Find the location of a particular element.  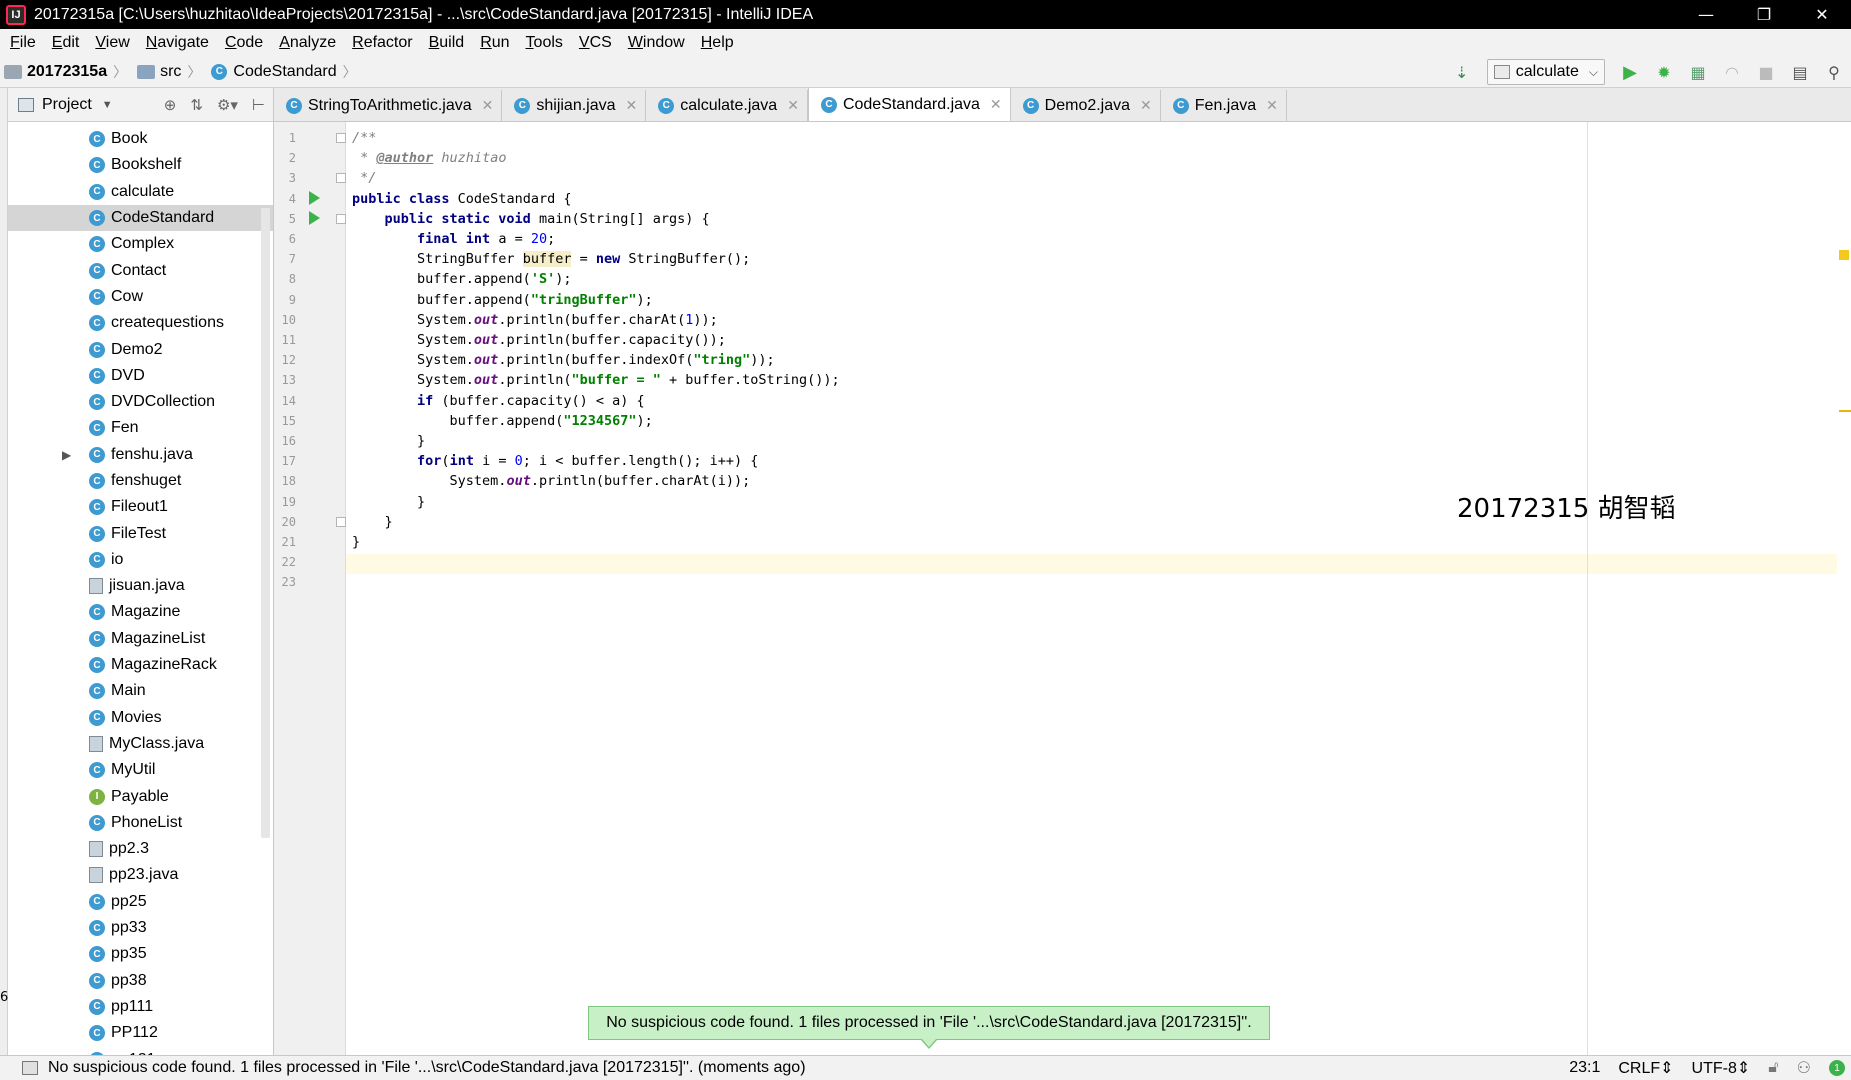

menu-help: Help is located at coordinates (717, 43).